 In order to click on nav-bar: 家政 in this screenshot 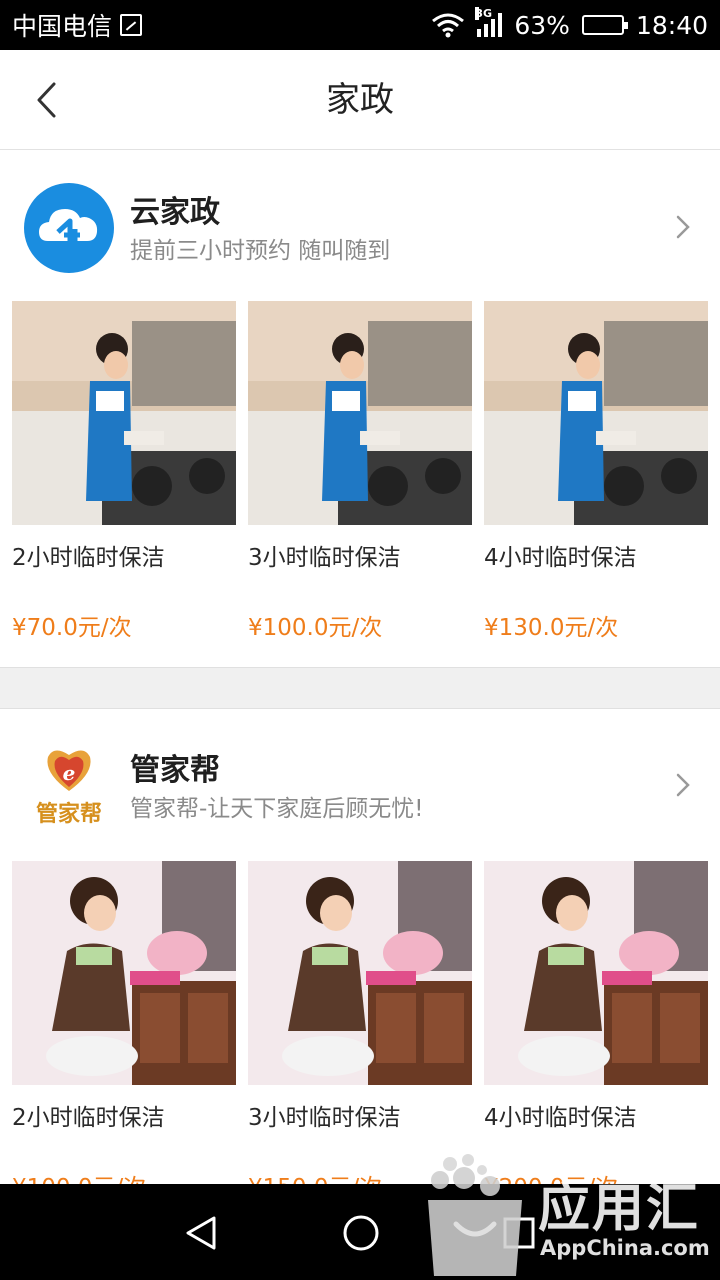, I will do `click(360, 100)`.